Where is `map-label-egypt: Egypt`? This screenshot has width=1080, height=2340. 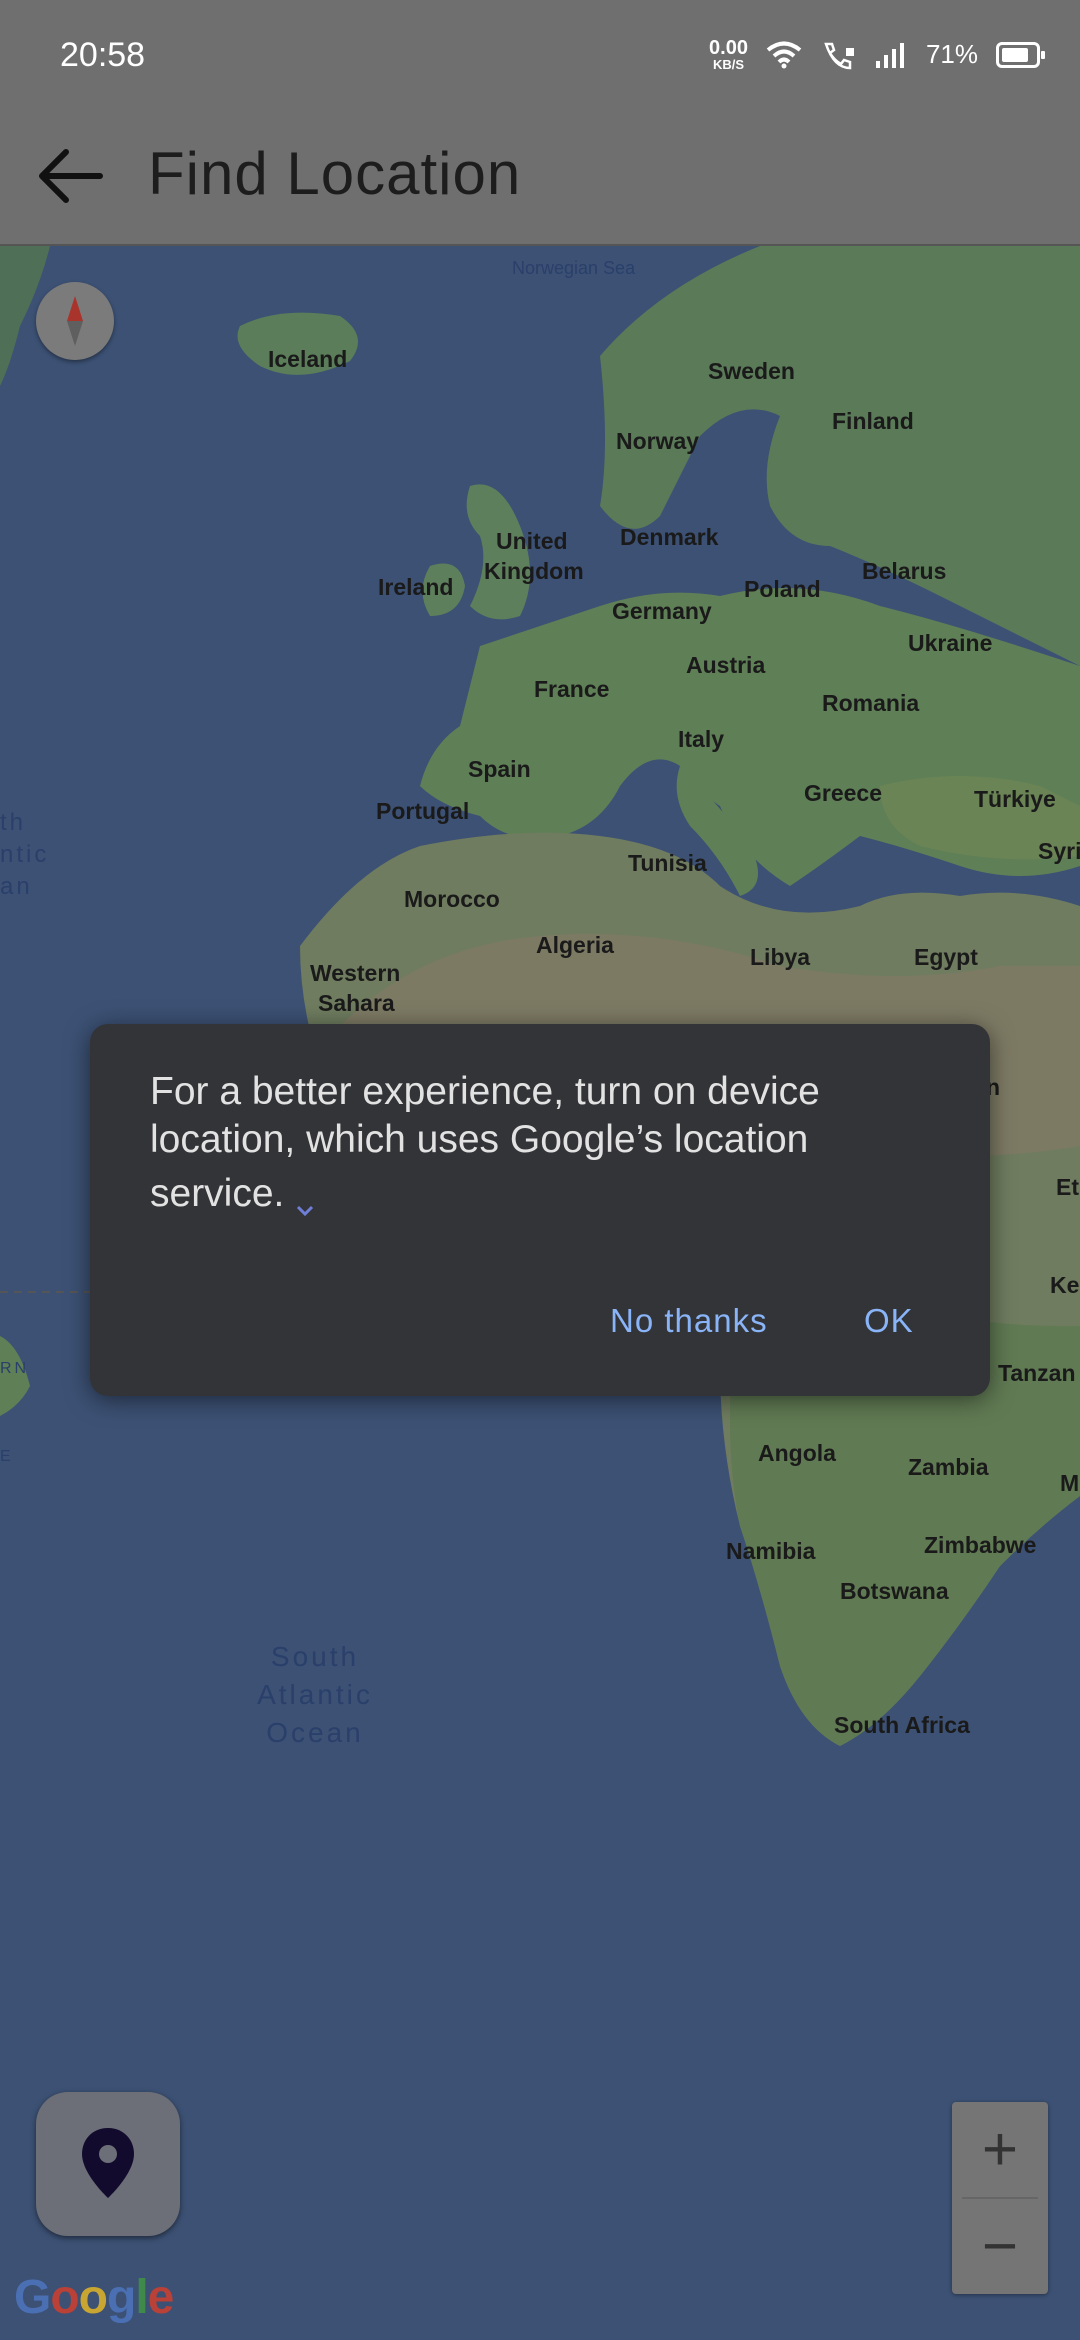
map-label-egypt: Egypt is located at coordinates (946, 957).